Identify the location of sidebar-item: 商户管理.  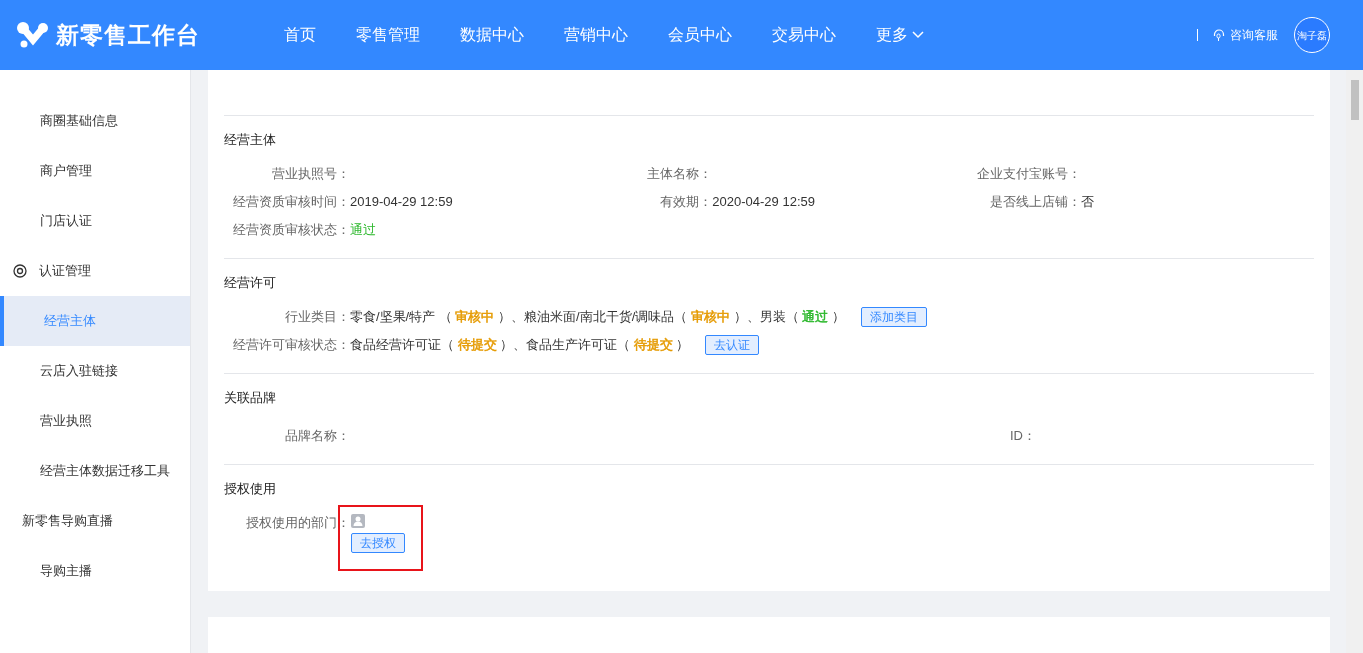
(95, 171).